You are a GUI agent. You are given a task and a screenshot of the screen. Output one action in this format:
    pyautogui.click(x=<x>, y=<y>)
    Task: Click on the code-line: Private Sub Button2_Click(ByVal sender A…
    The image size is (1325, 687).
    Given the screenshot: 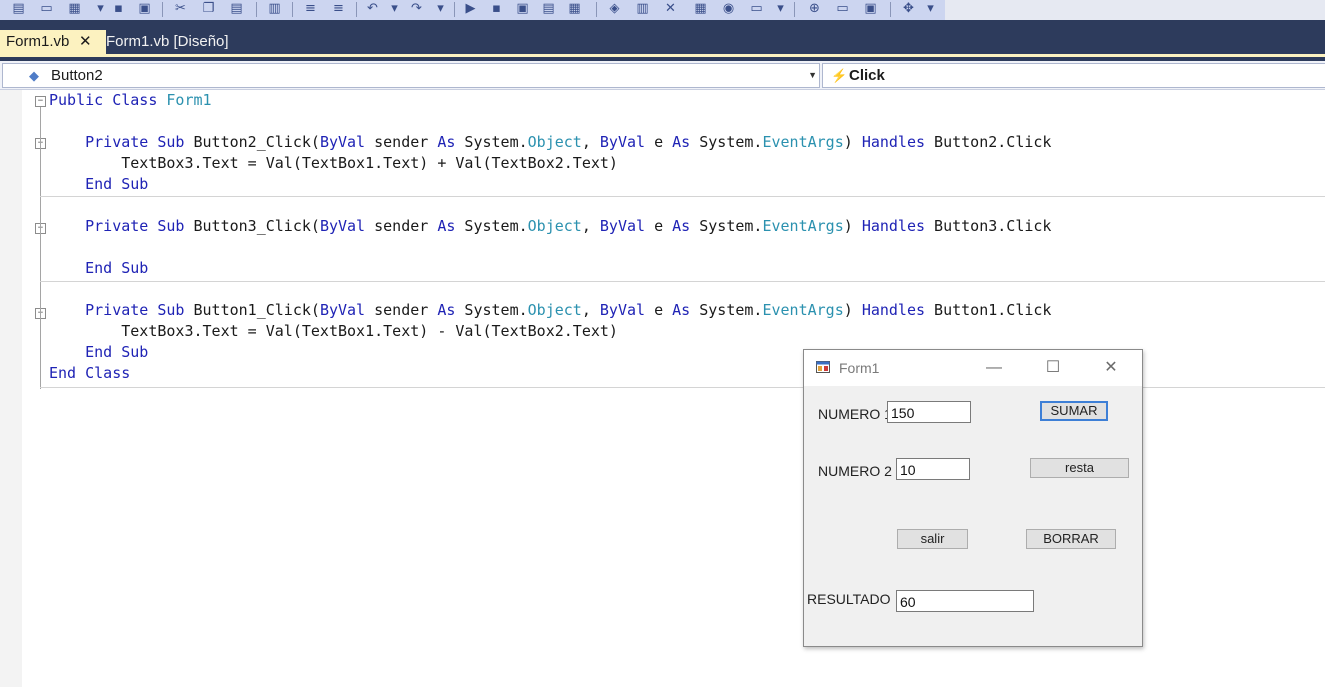 What is the action you would take?
    pyautogui.click(x=550, y=142)
    